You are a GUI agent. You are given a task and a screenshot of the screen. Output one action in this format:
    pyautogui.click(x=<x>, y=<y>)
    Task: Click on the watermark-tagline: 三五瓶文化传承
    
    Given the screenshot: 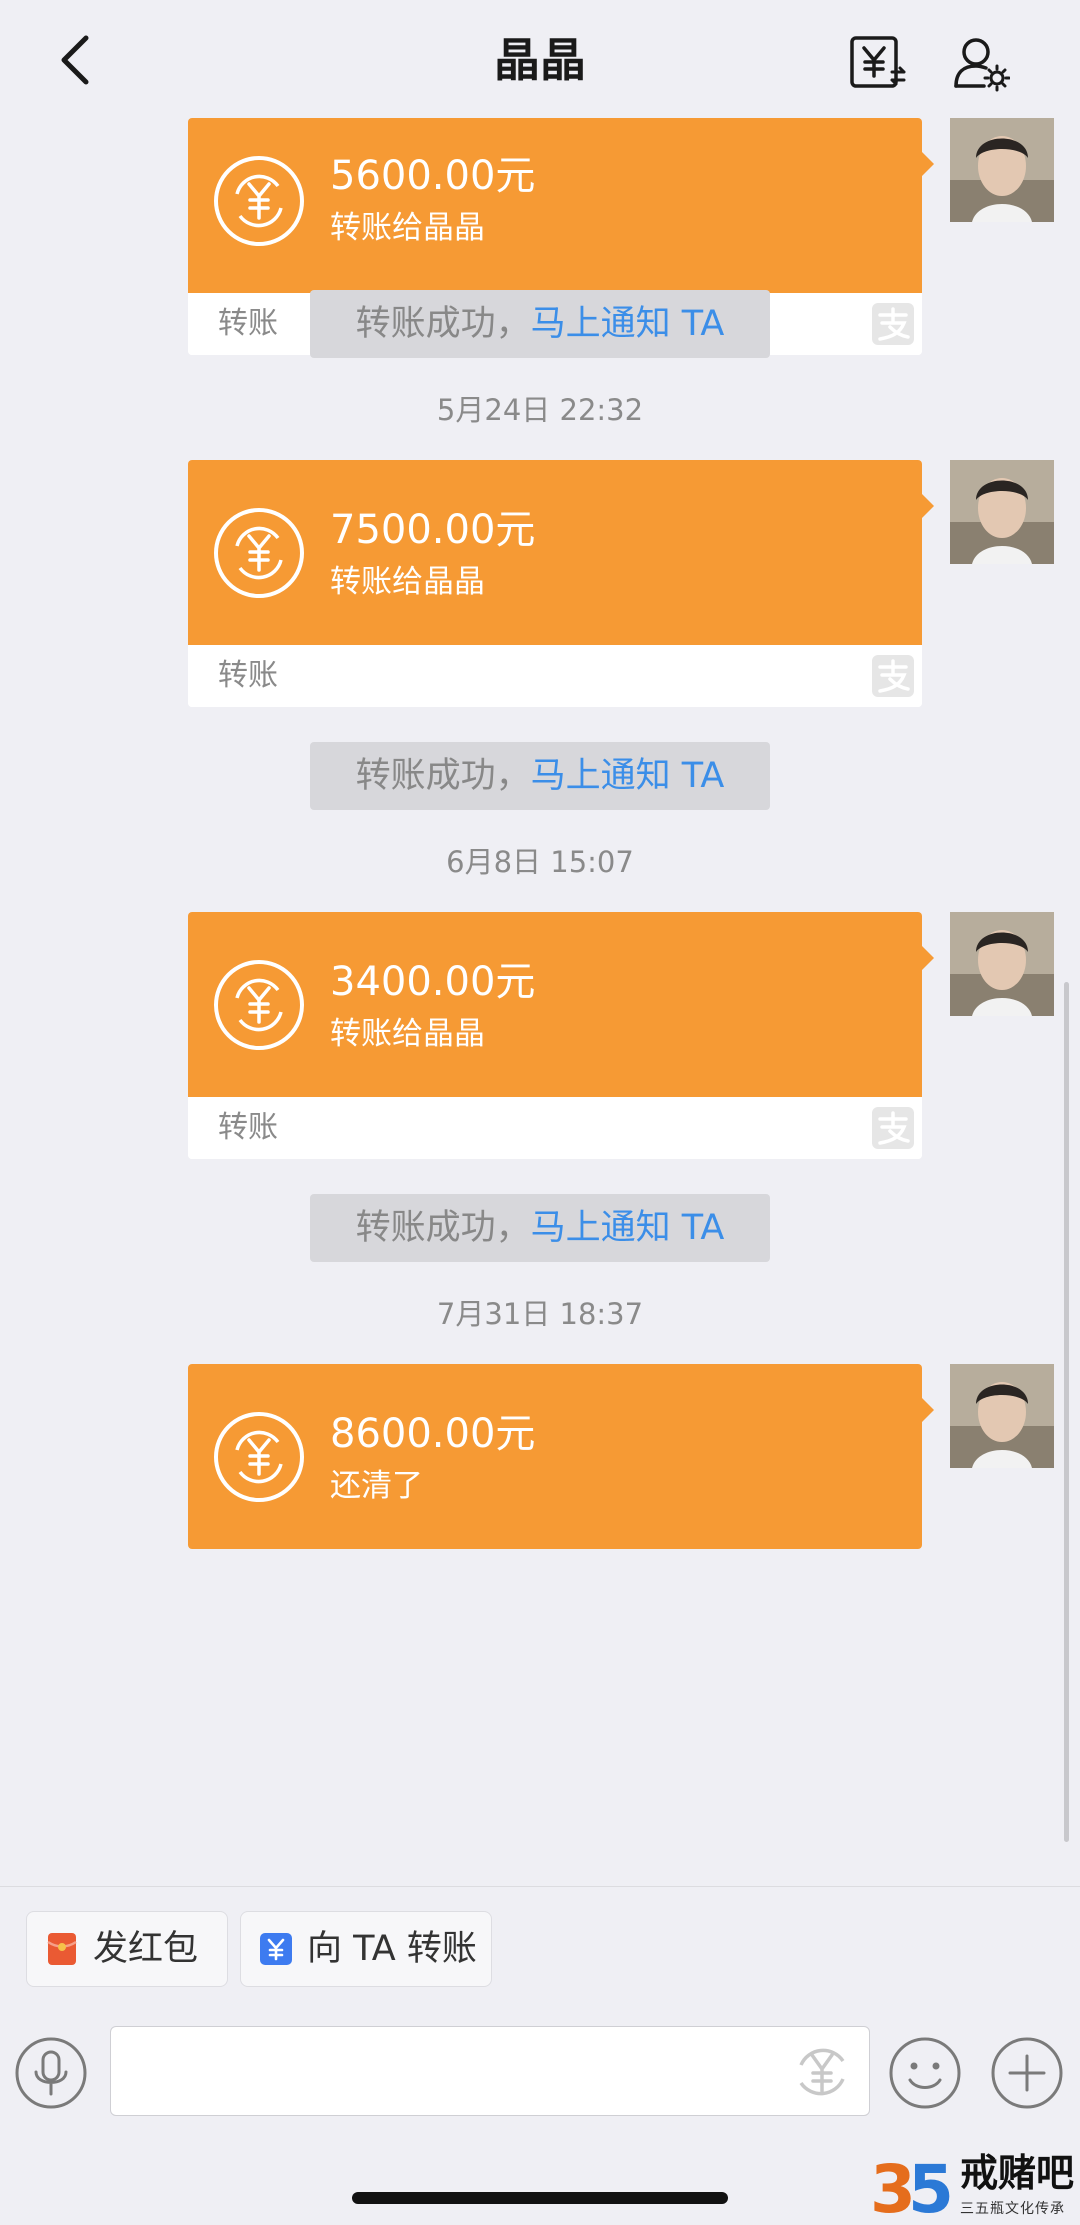 What is the action you would take?
    pyautogui.click(x=1012, y=2209)
    